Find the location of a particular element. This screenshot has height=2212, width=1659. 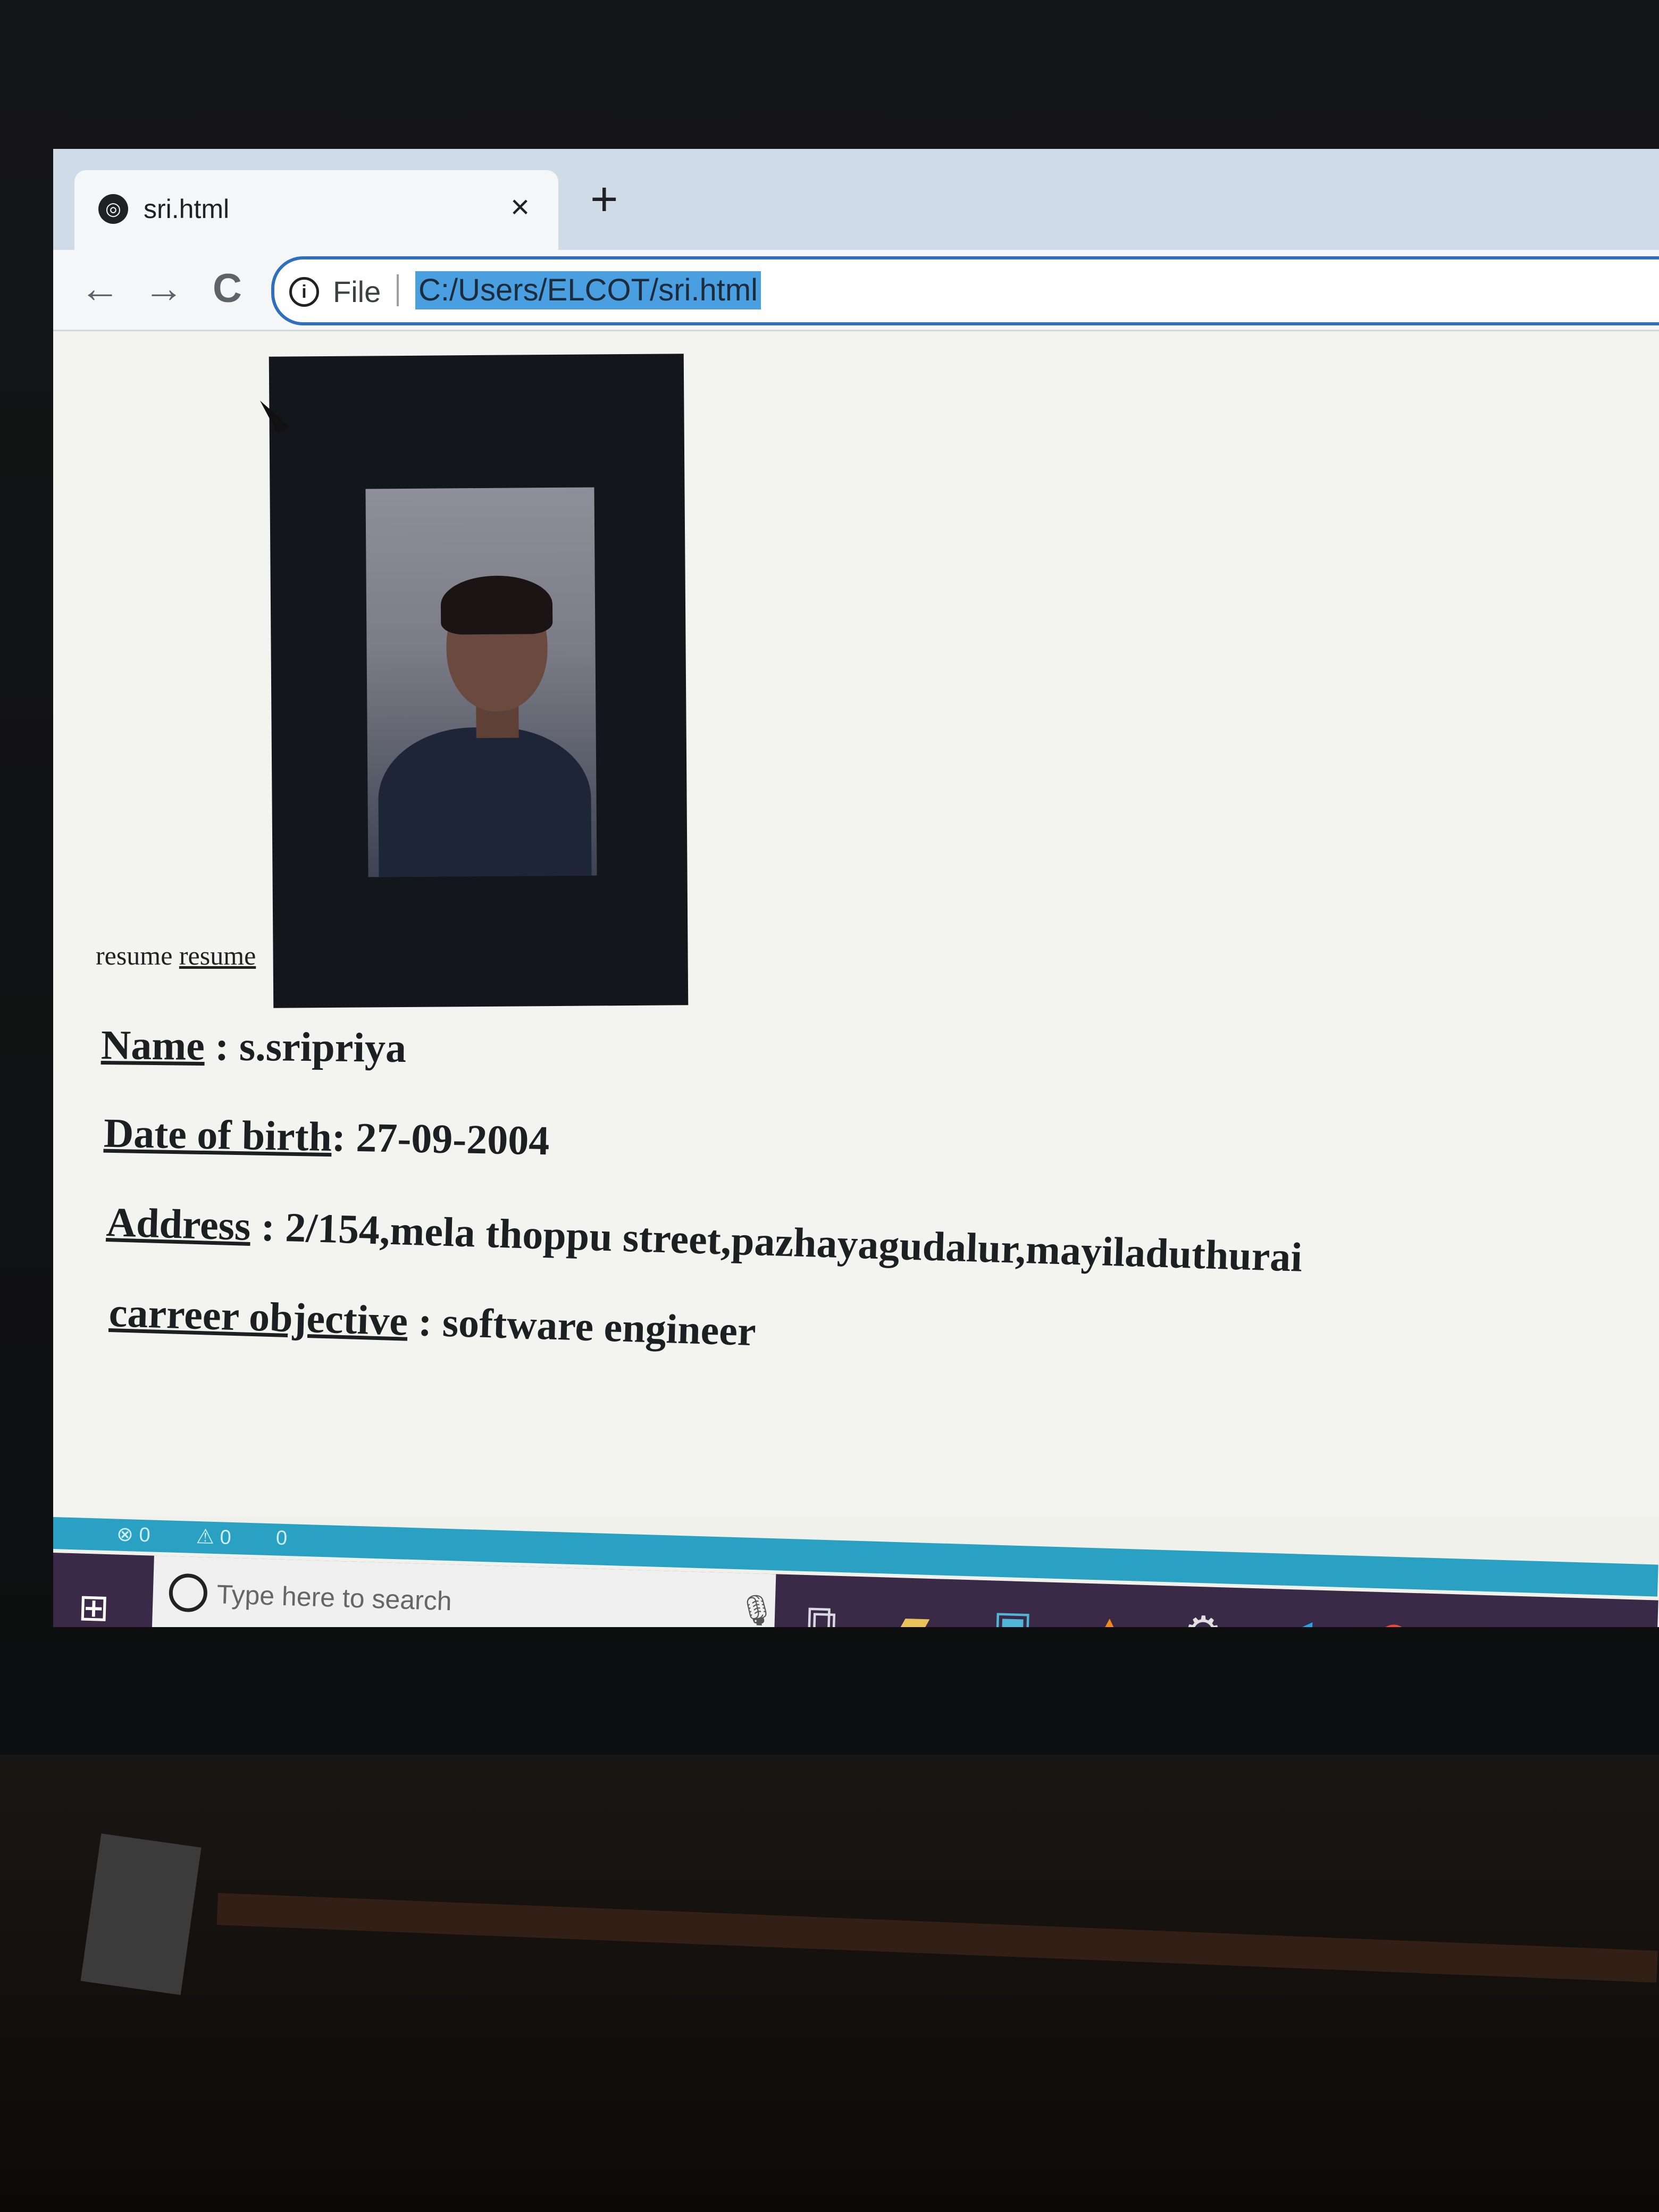

resume-row: resume resume is located at coordinates (176, 955).